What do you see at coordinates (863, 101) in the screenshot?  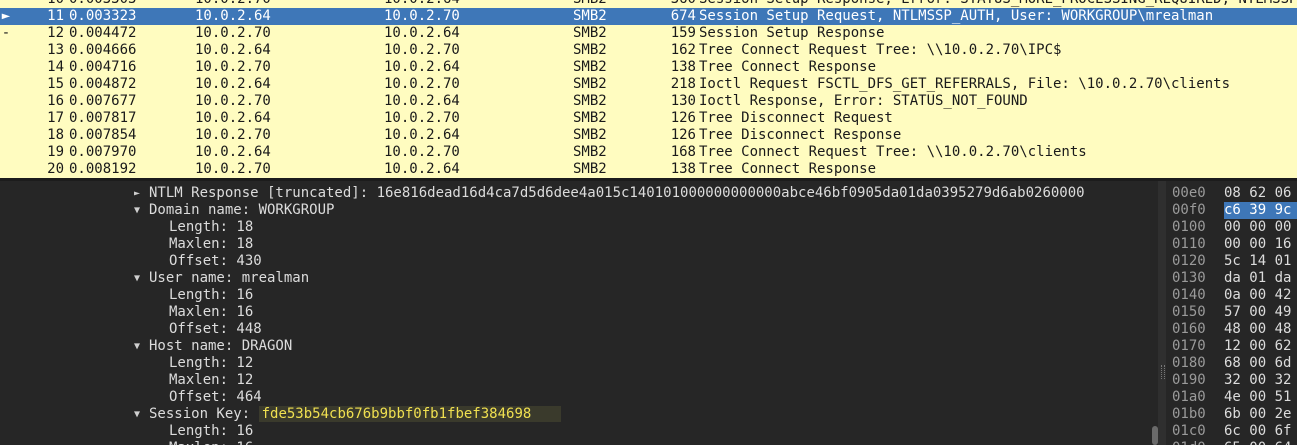 I see `packet-info: Ioctl Response, Error: STATUS_NOT_FOUND` at bounding box center [863, 101].